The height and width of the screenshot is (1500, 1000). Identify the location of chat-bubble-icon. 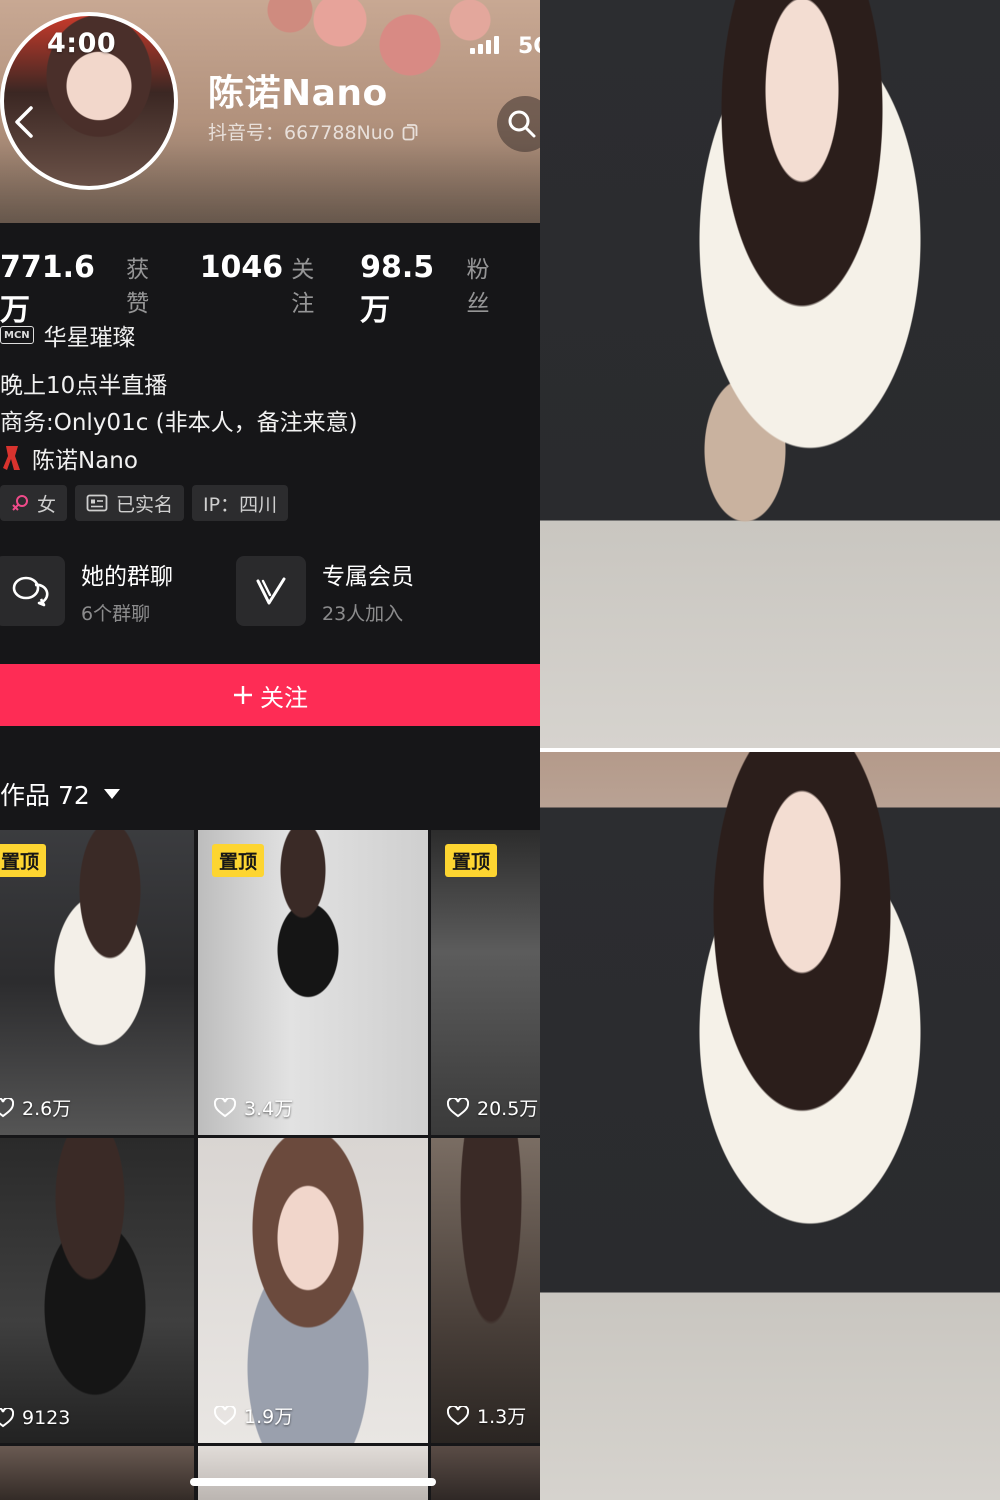
(30, 591).